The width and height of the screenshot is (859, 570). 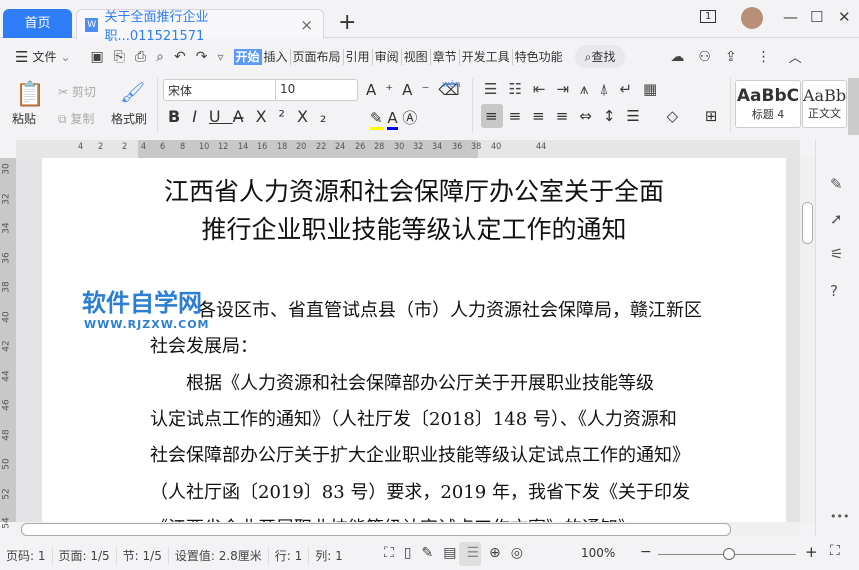 What do you see at coordinates (183, 147) in the screenshot?
I see `ruler-tick: 8` at bounding box center [183, 147].